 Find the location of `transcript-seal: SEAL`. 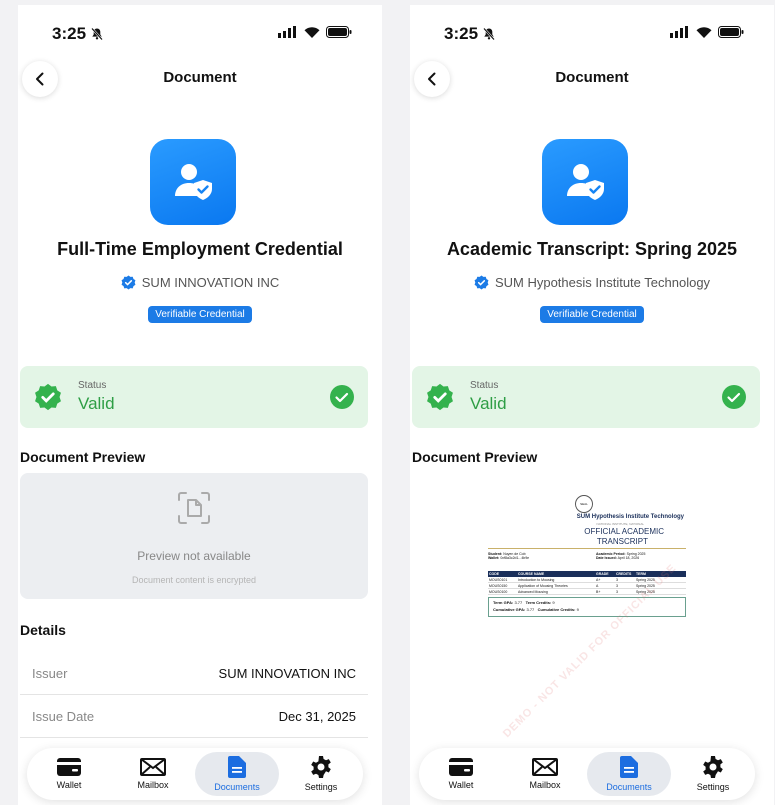

transcript-seal: SEAL is located at coordinates (584, 504).